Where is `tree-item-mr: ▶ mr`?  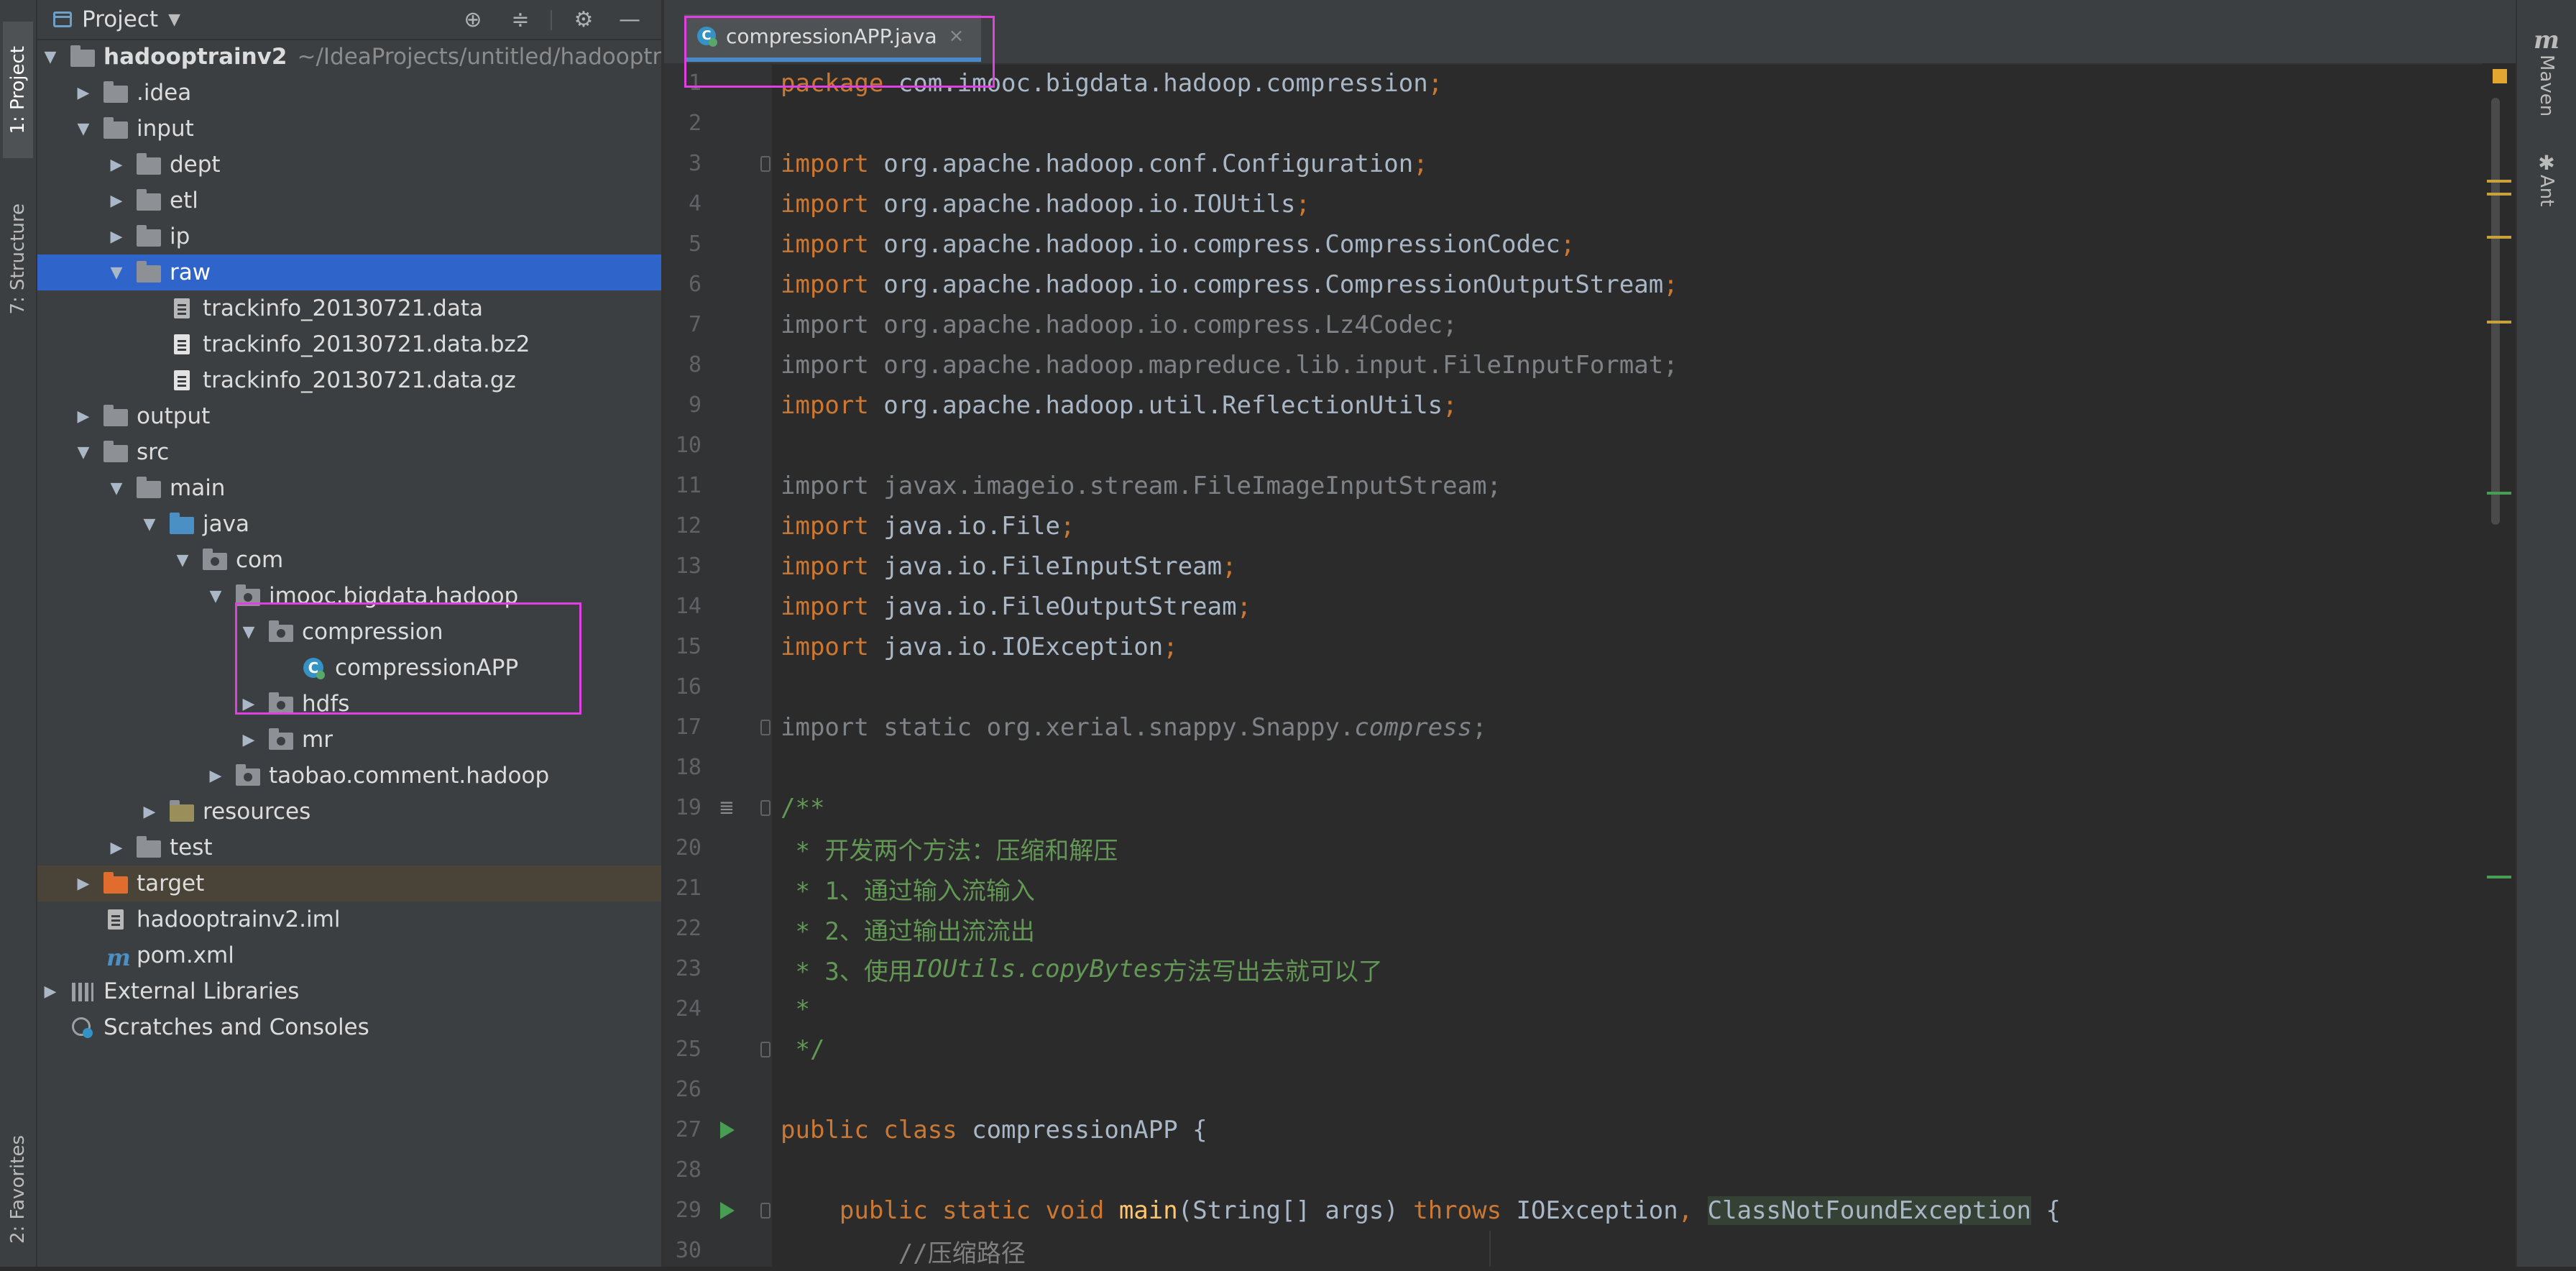
tree-item-mr: ▶ mr is located at coordinates (349, 740).